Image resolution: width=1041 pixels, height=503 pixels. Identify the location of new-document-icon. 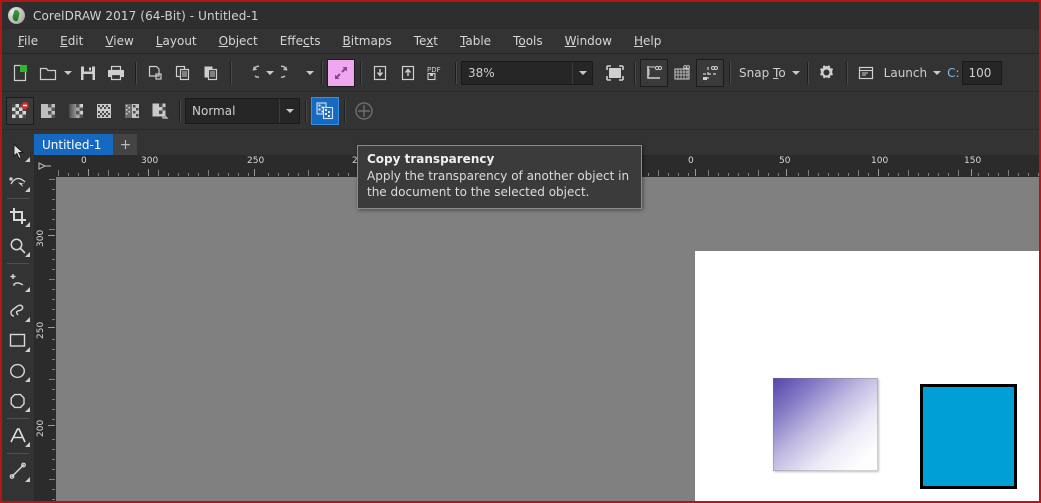
(20, 73).